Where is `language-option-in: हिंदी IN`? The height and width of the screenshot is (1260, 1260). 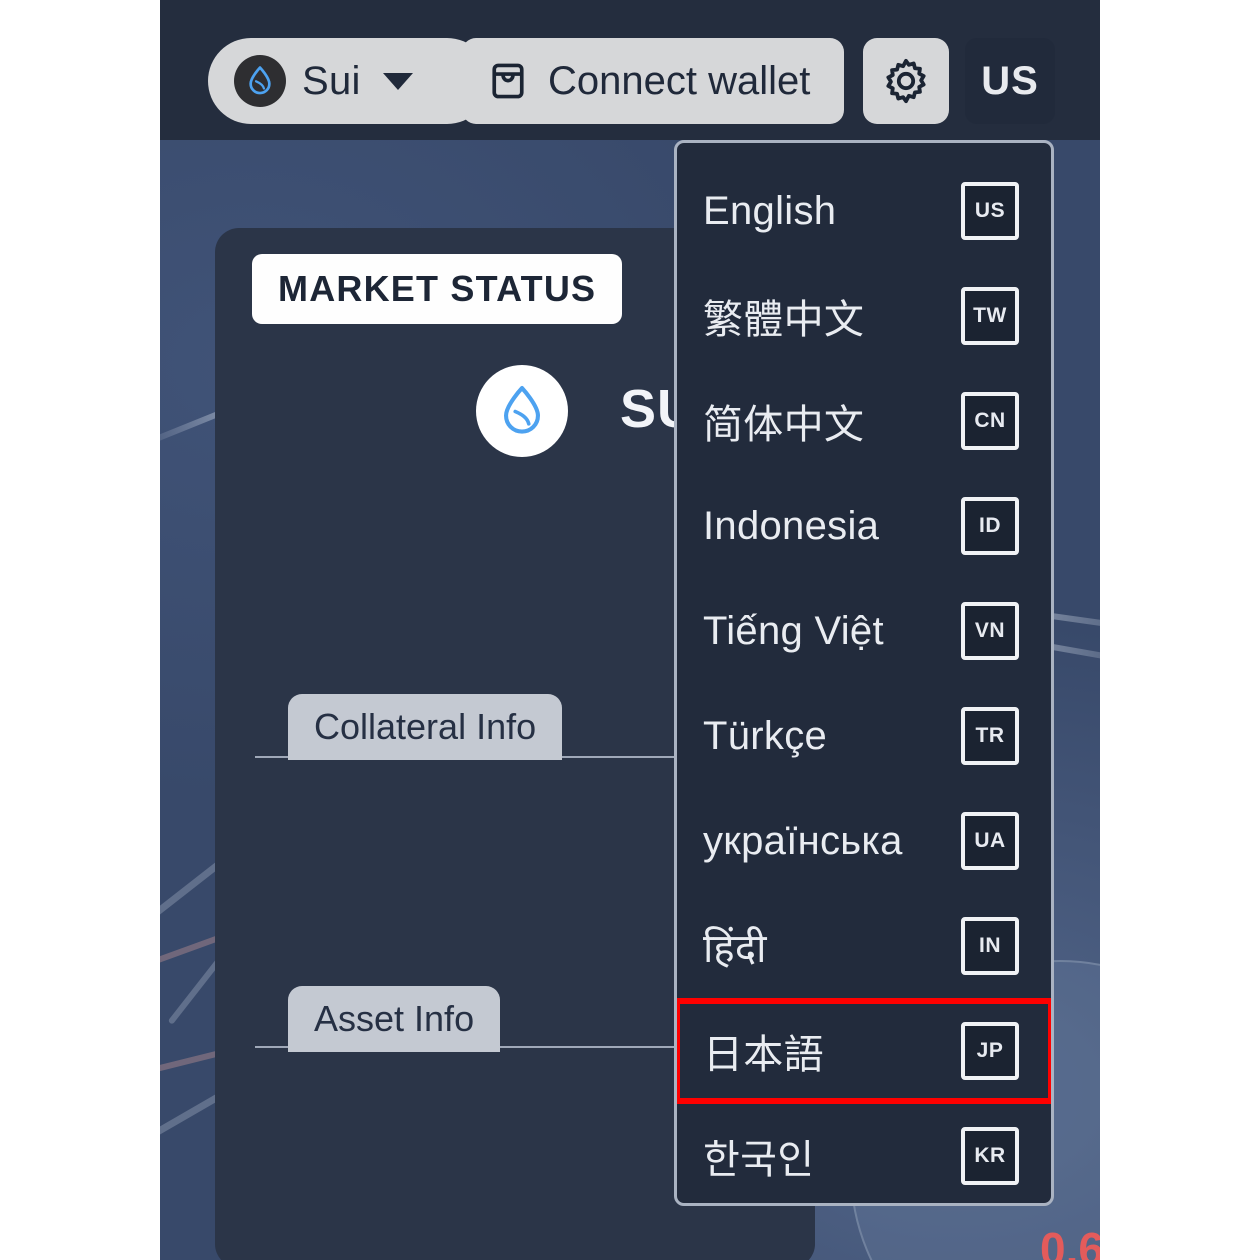 language-option-in: हिंदी IN is located at coordinates (864, 946).